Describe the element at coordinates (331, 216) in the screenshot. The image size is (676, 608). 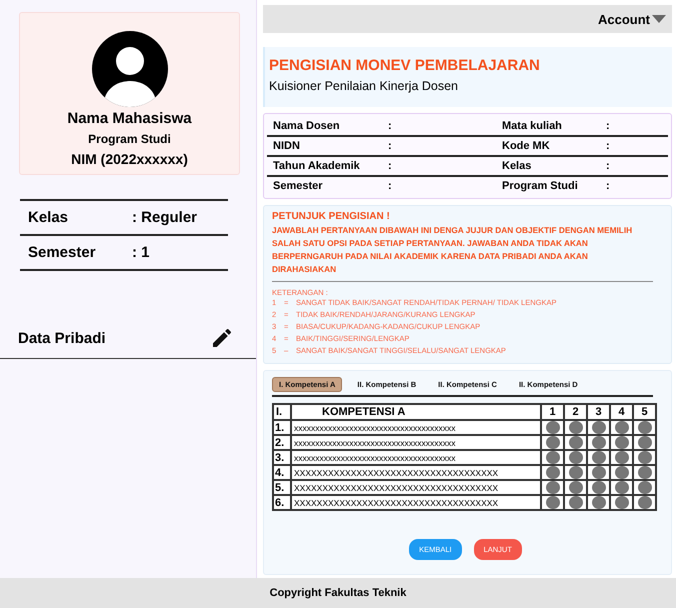
I see `instructions-title: PETUNJUK PENGISIAN !` at that location.